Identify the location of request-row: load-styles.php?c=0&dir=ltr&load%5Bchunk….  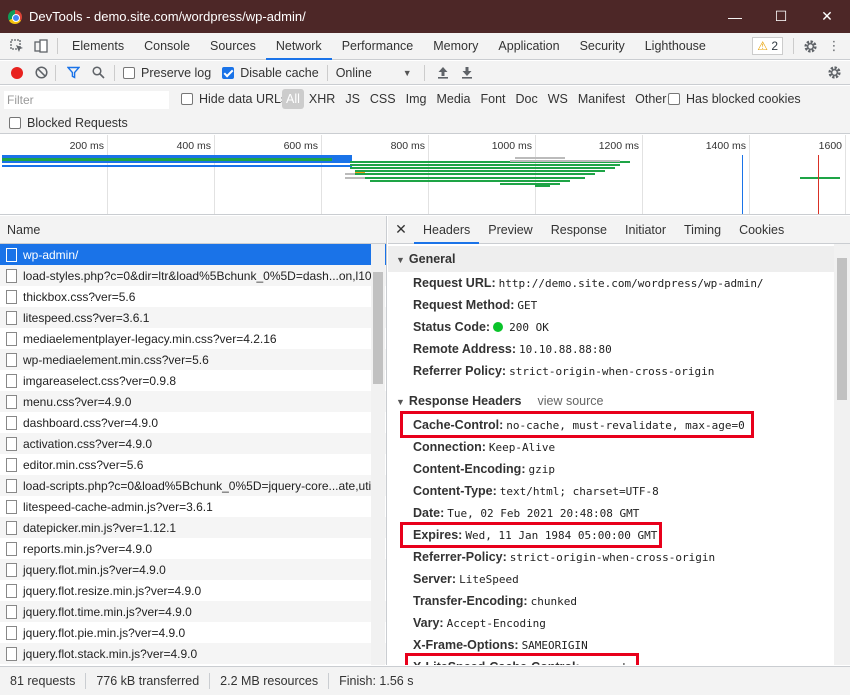
(193, 275).